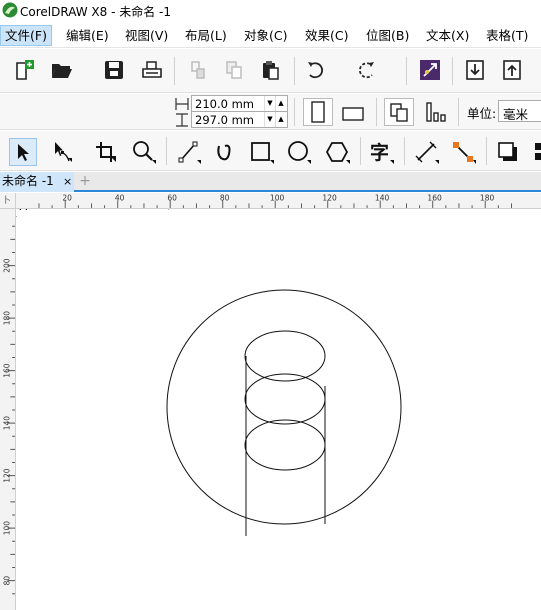 The image size is (541, 610). Describe the element at coordinates (270, 182) in the screenshot. I see `document-tabs: 未命名 -1 × +` at that location.